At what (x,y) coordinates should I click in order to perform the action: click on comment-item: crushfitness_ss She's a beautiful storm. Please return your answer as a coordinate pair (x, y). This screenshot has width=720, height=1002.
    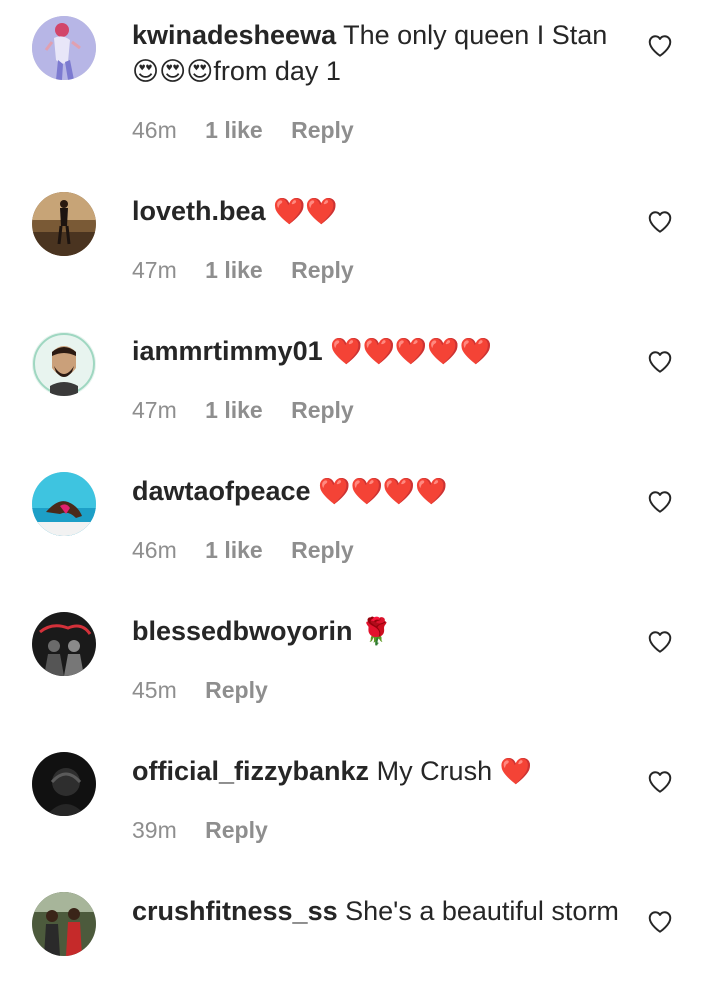
    Looking at the image, I should click on (360, 947).